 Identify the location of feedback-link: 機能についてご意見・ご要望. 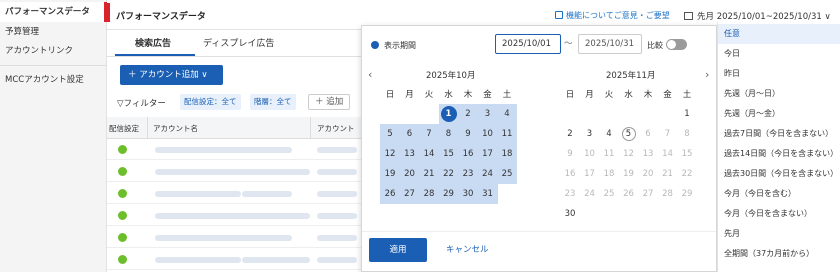
(612, 15).